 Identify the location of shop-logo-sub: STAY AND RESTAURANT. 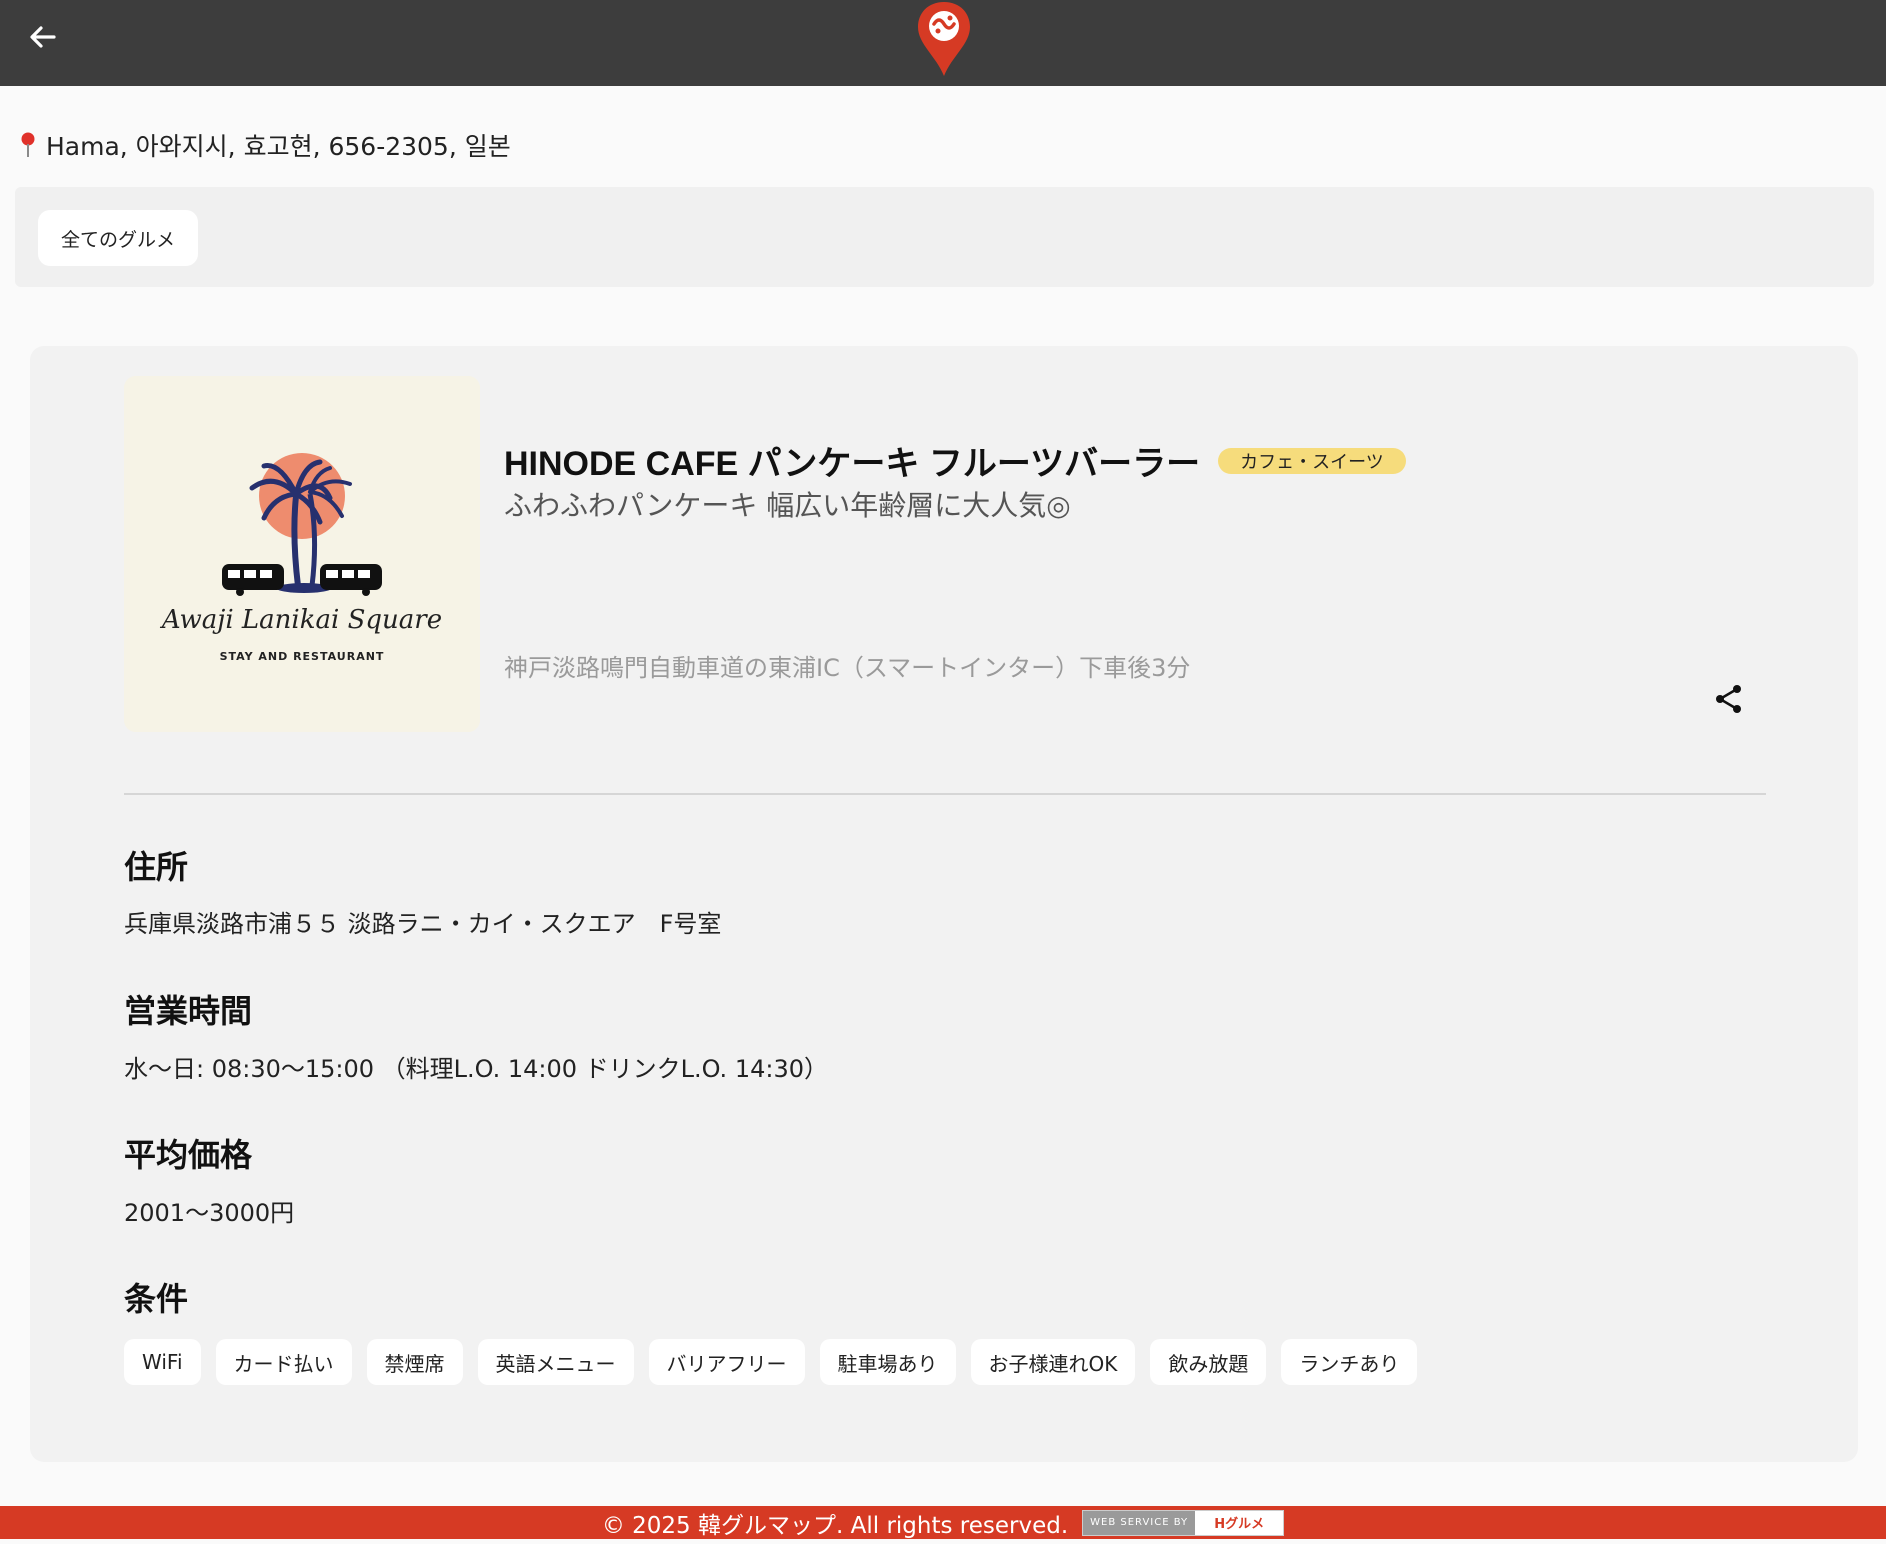
(302, 656).